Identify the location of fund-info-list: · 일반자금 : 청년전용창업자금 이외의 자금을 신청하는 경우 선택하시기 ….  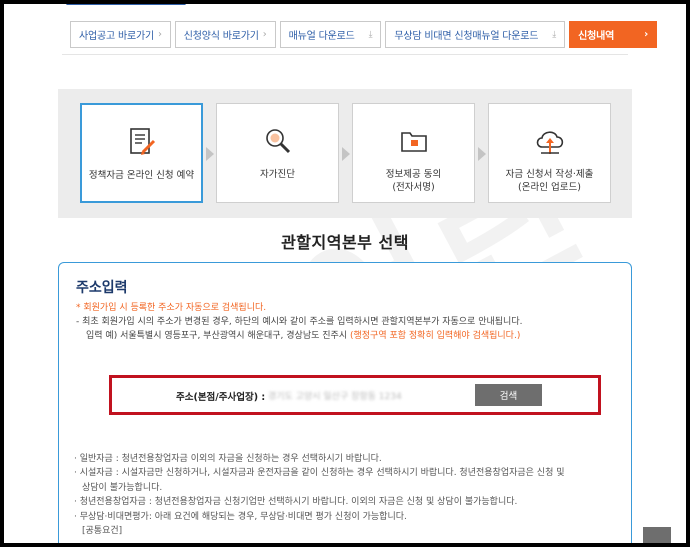
(319, 495).